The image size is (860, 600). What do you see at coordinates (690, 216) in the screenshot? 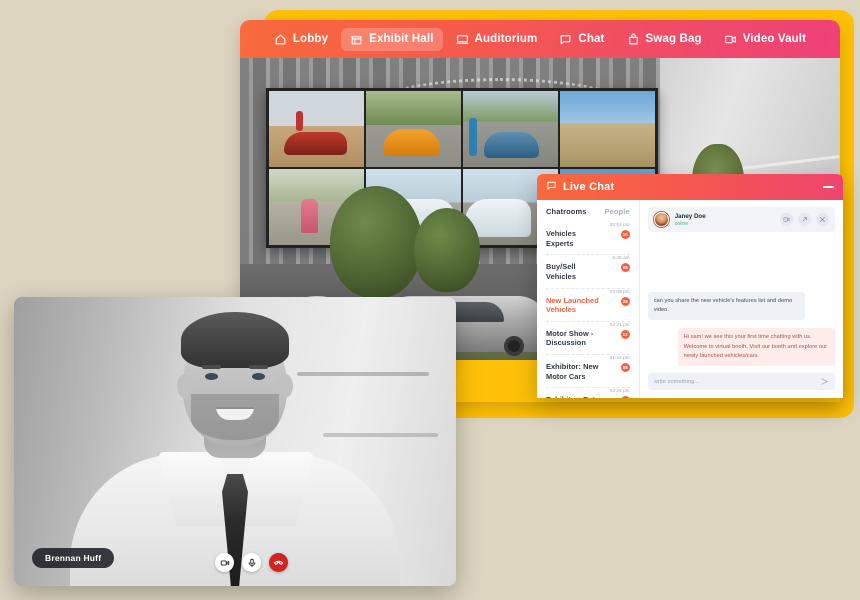
I see `peer-name: Janey Doe` at bounding box center [690, 216].